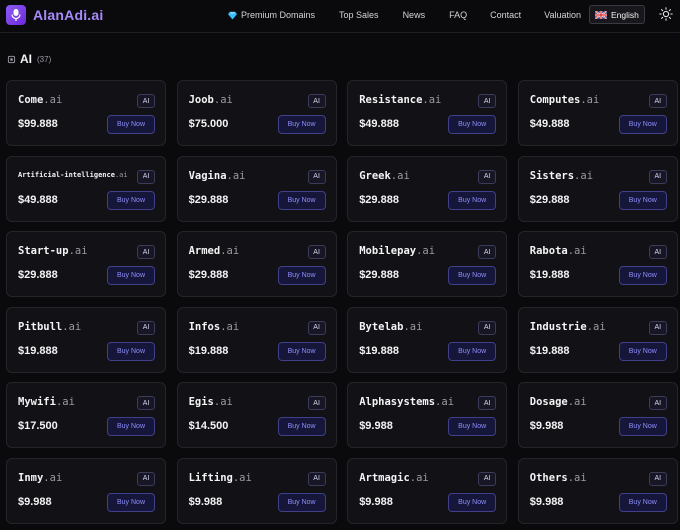 The height and width of the screenshot is (530, 680). What do you see at coordinates (427, 188) in the screenshot?
I see `domain-card: Greek.ai AI $29.888 Buy Now` at bounding box center [427, 188].